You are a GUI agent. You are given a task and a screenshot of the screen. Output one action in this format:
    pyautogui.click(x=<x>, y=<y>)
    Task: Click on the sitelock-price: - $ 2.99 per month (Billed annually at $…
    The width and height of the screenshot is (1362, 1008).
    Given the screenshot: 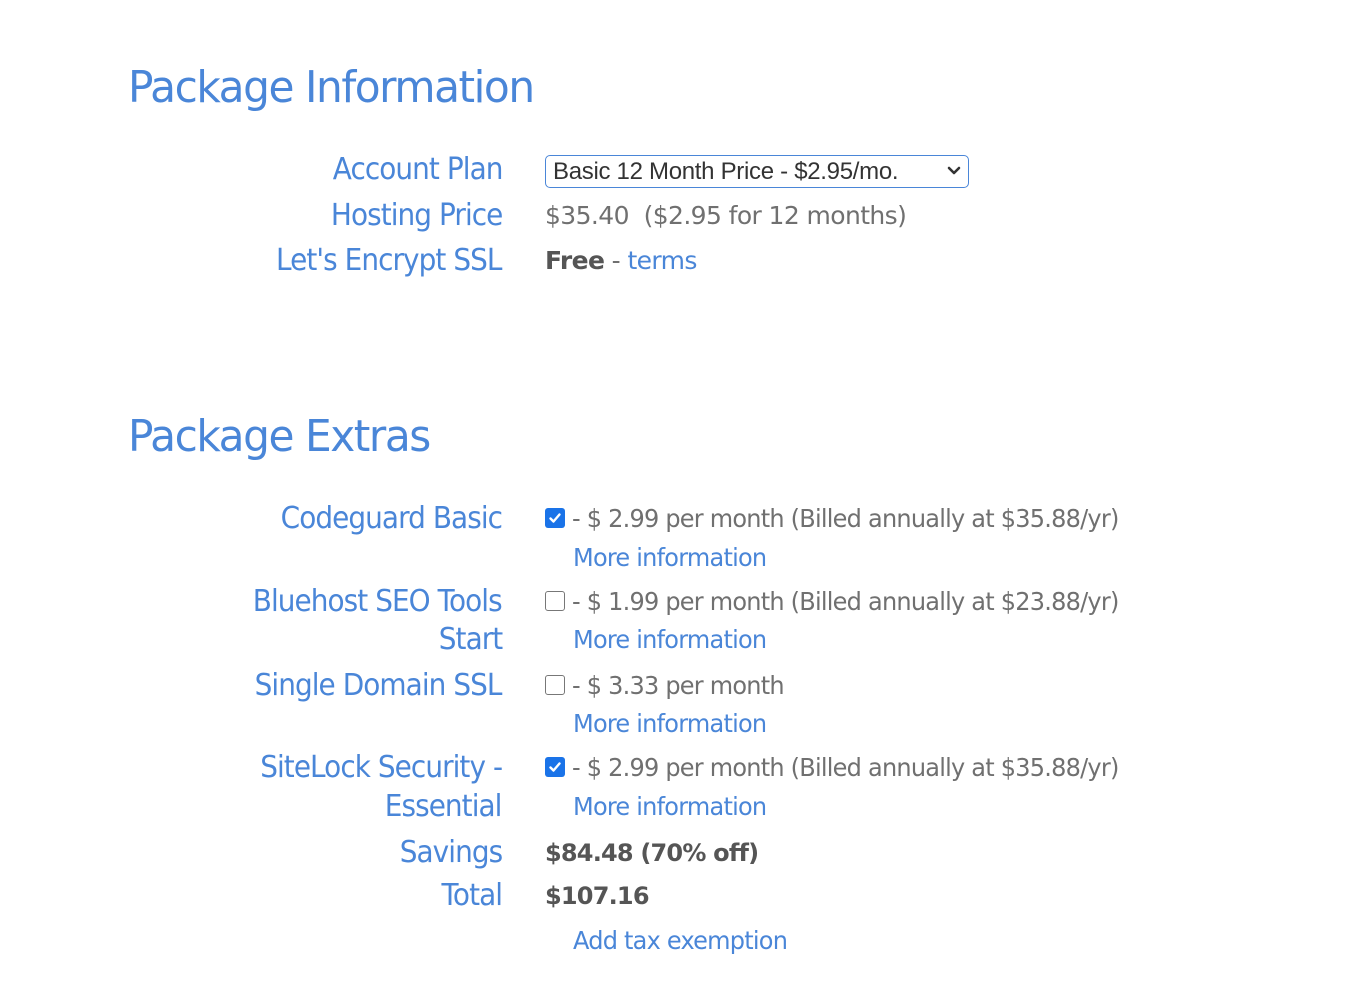 What is the action you would take?
    pyautogui.click(x=845, y=767)
    